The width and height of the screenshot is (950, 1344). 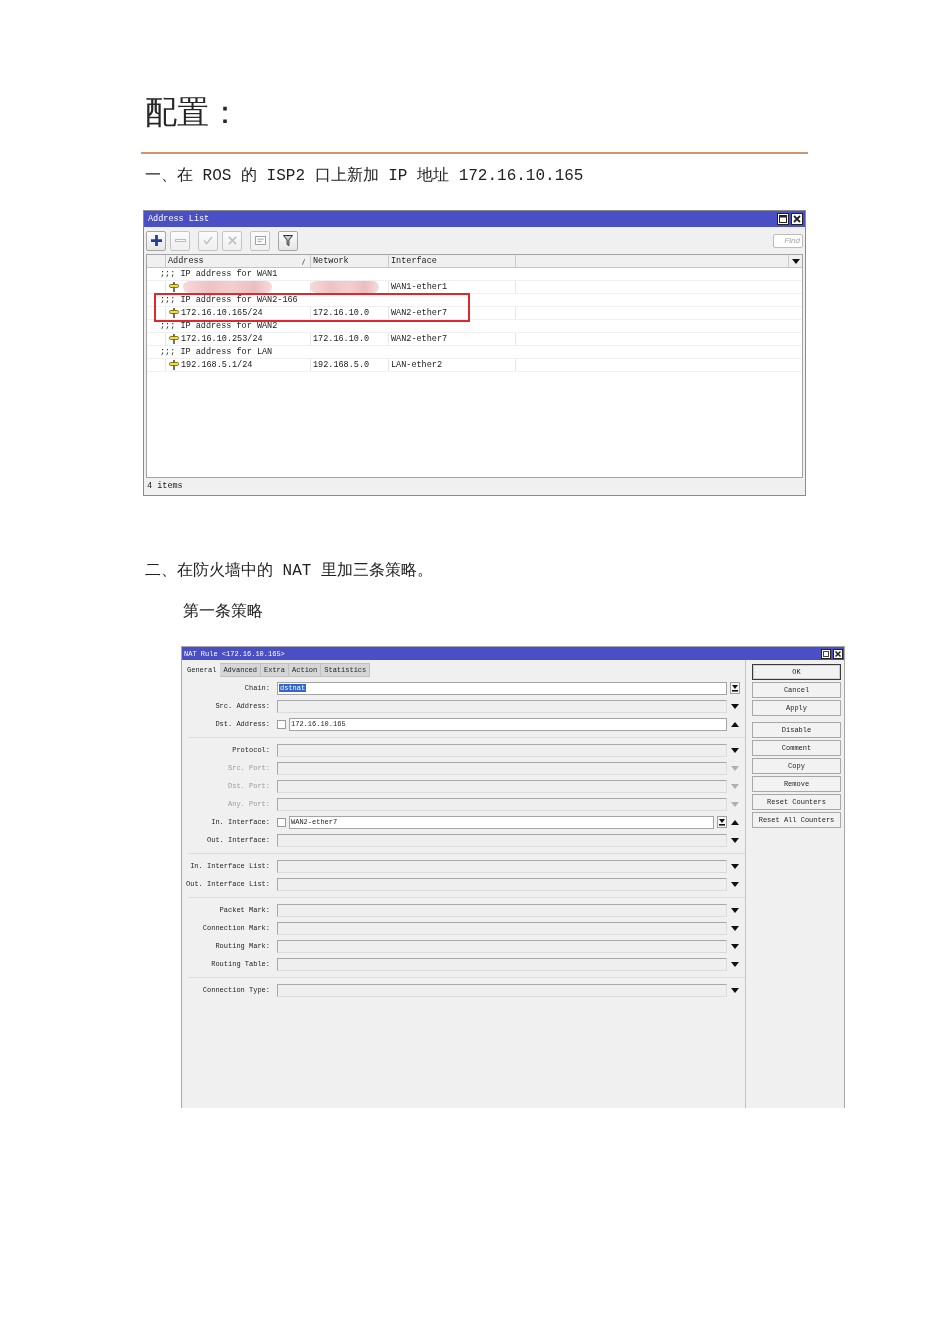 What do you see at coordinates (180, 240) in the screenshot?
I see `minus-icon` at bounding box center [180, 240].